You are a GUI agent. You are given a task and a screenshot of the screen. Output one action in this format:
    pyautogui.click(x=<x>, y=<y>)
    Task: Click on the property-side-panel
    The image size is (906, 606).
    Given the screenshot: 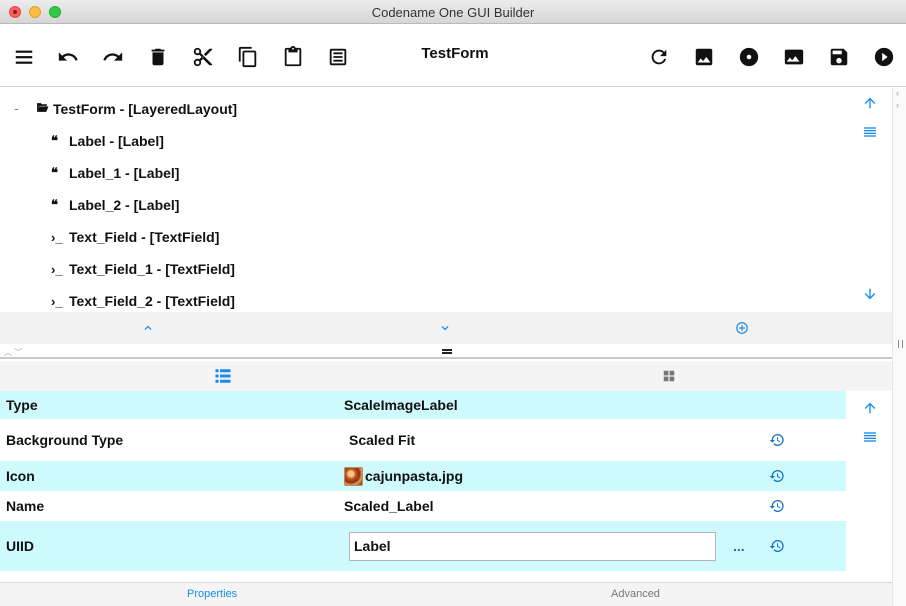 What is the action you would take?
    pyautogui.click(x=869, y=498)
    